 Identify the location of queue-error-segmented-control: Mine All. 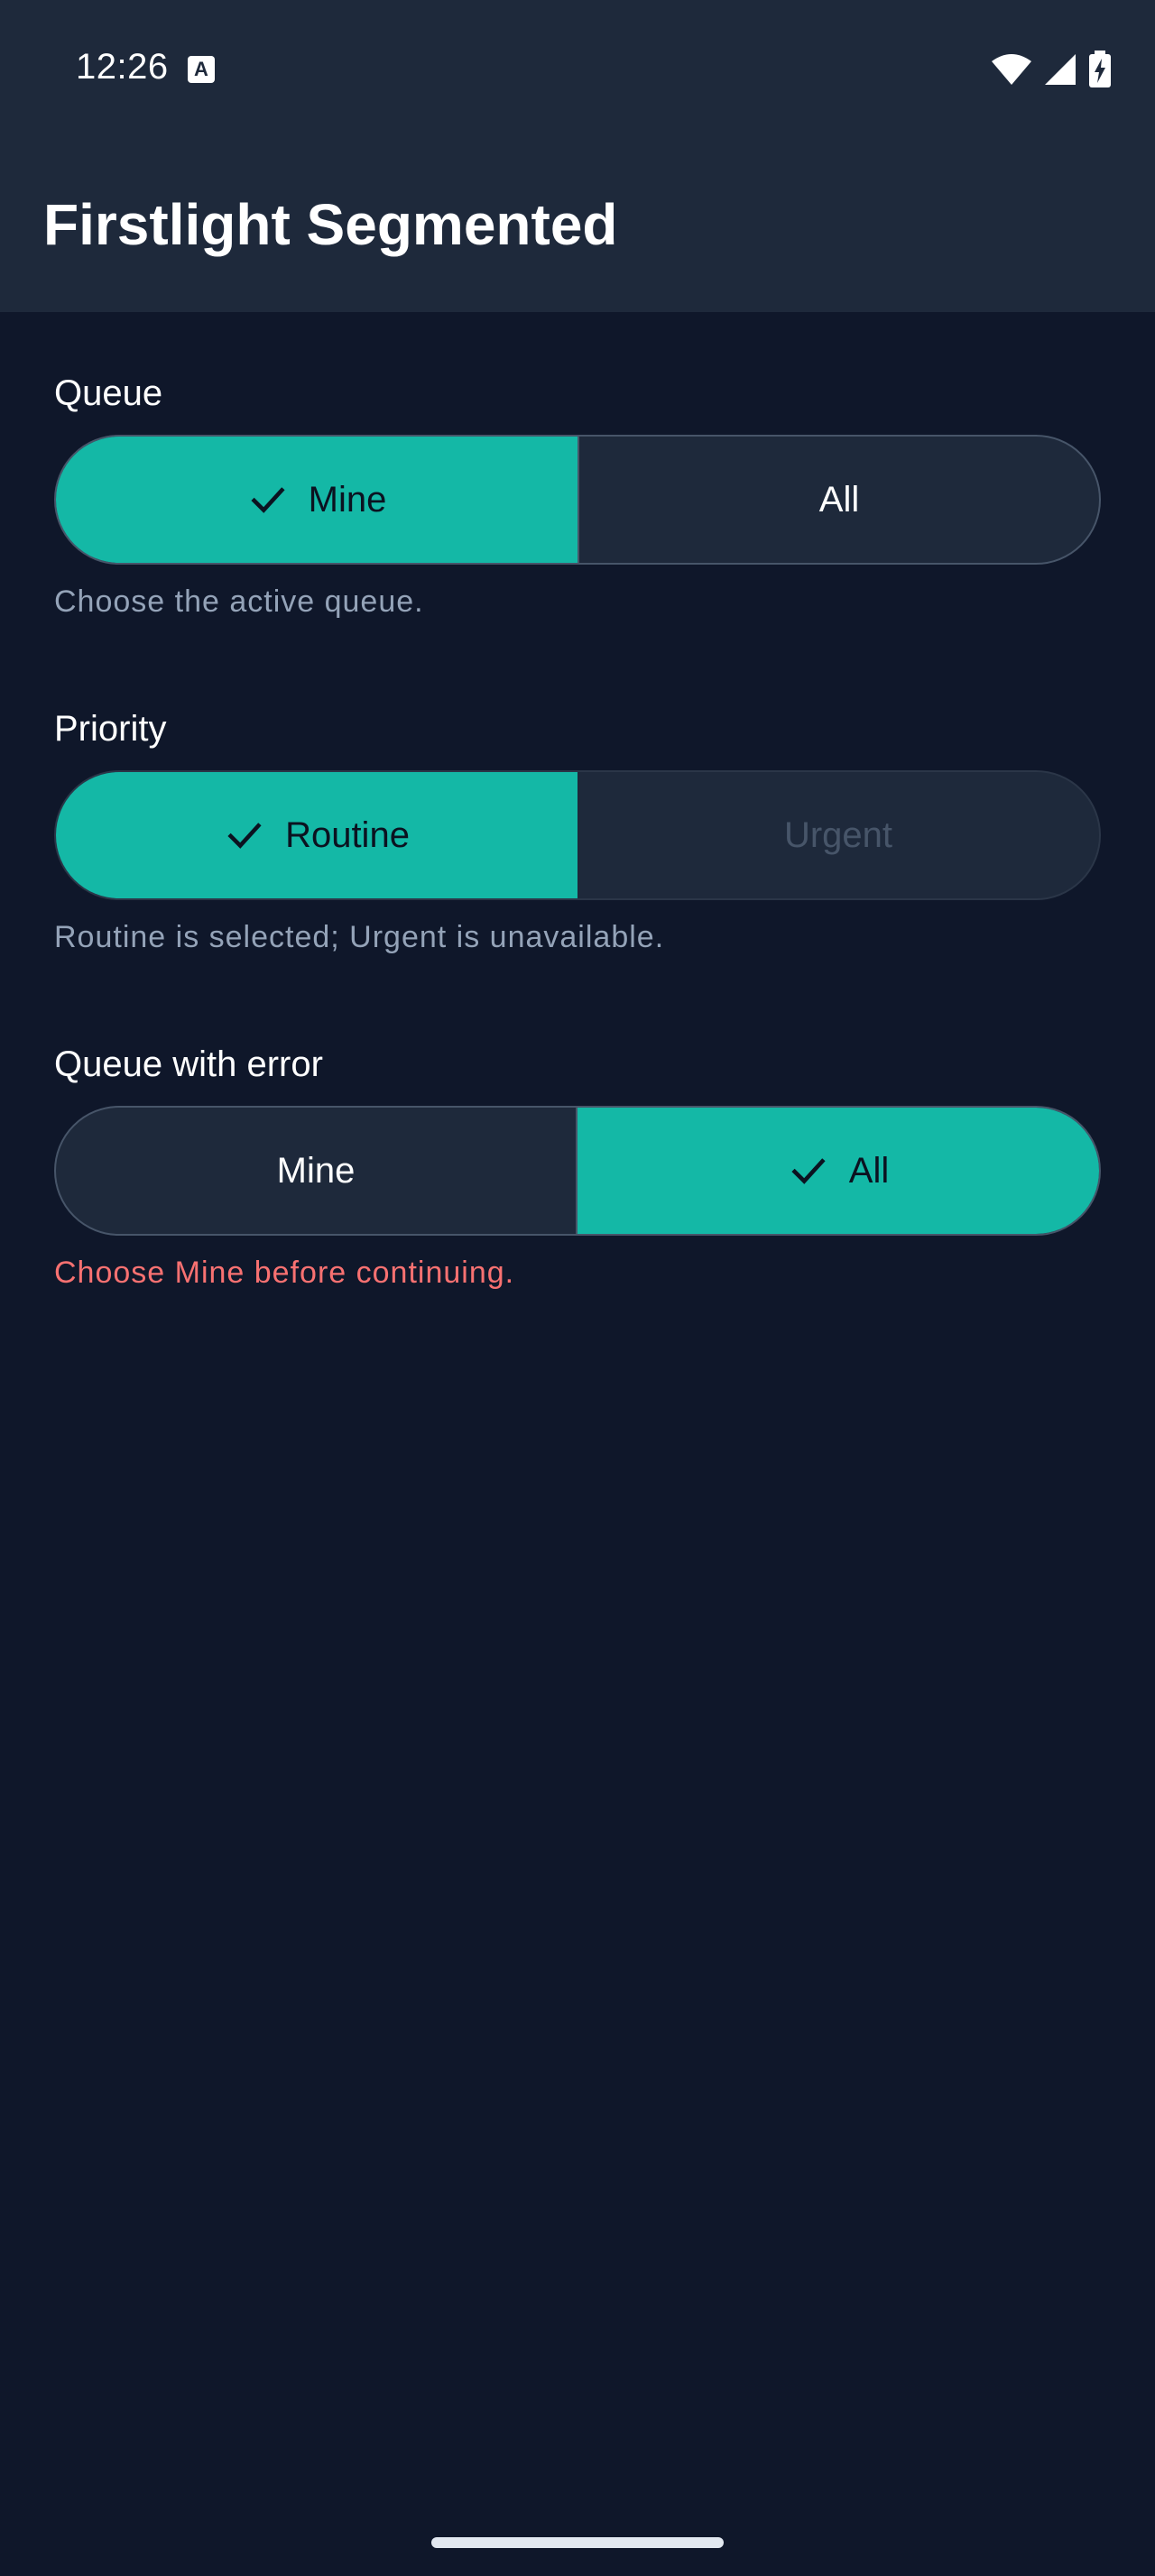
(577, 1171).